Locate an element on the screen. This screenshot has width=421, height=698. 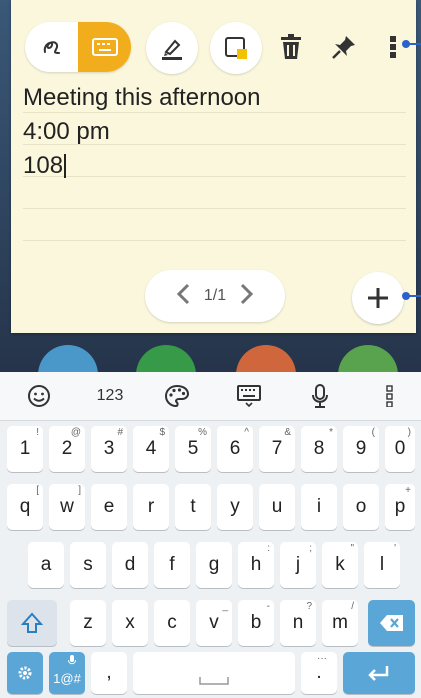
key-s: s is located at coordinates (88, 565).